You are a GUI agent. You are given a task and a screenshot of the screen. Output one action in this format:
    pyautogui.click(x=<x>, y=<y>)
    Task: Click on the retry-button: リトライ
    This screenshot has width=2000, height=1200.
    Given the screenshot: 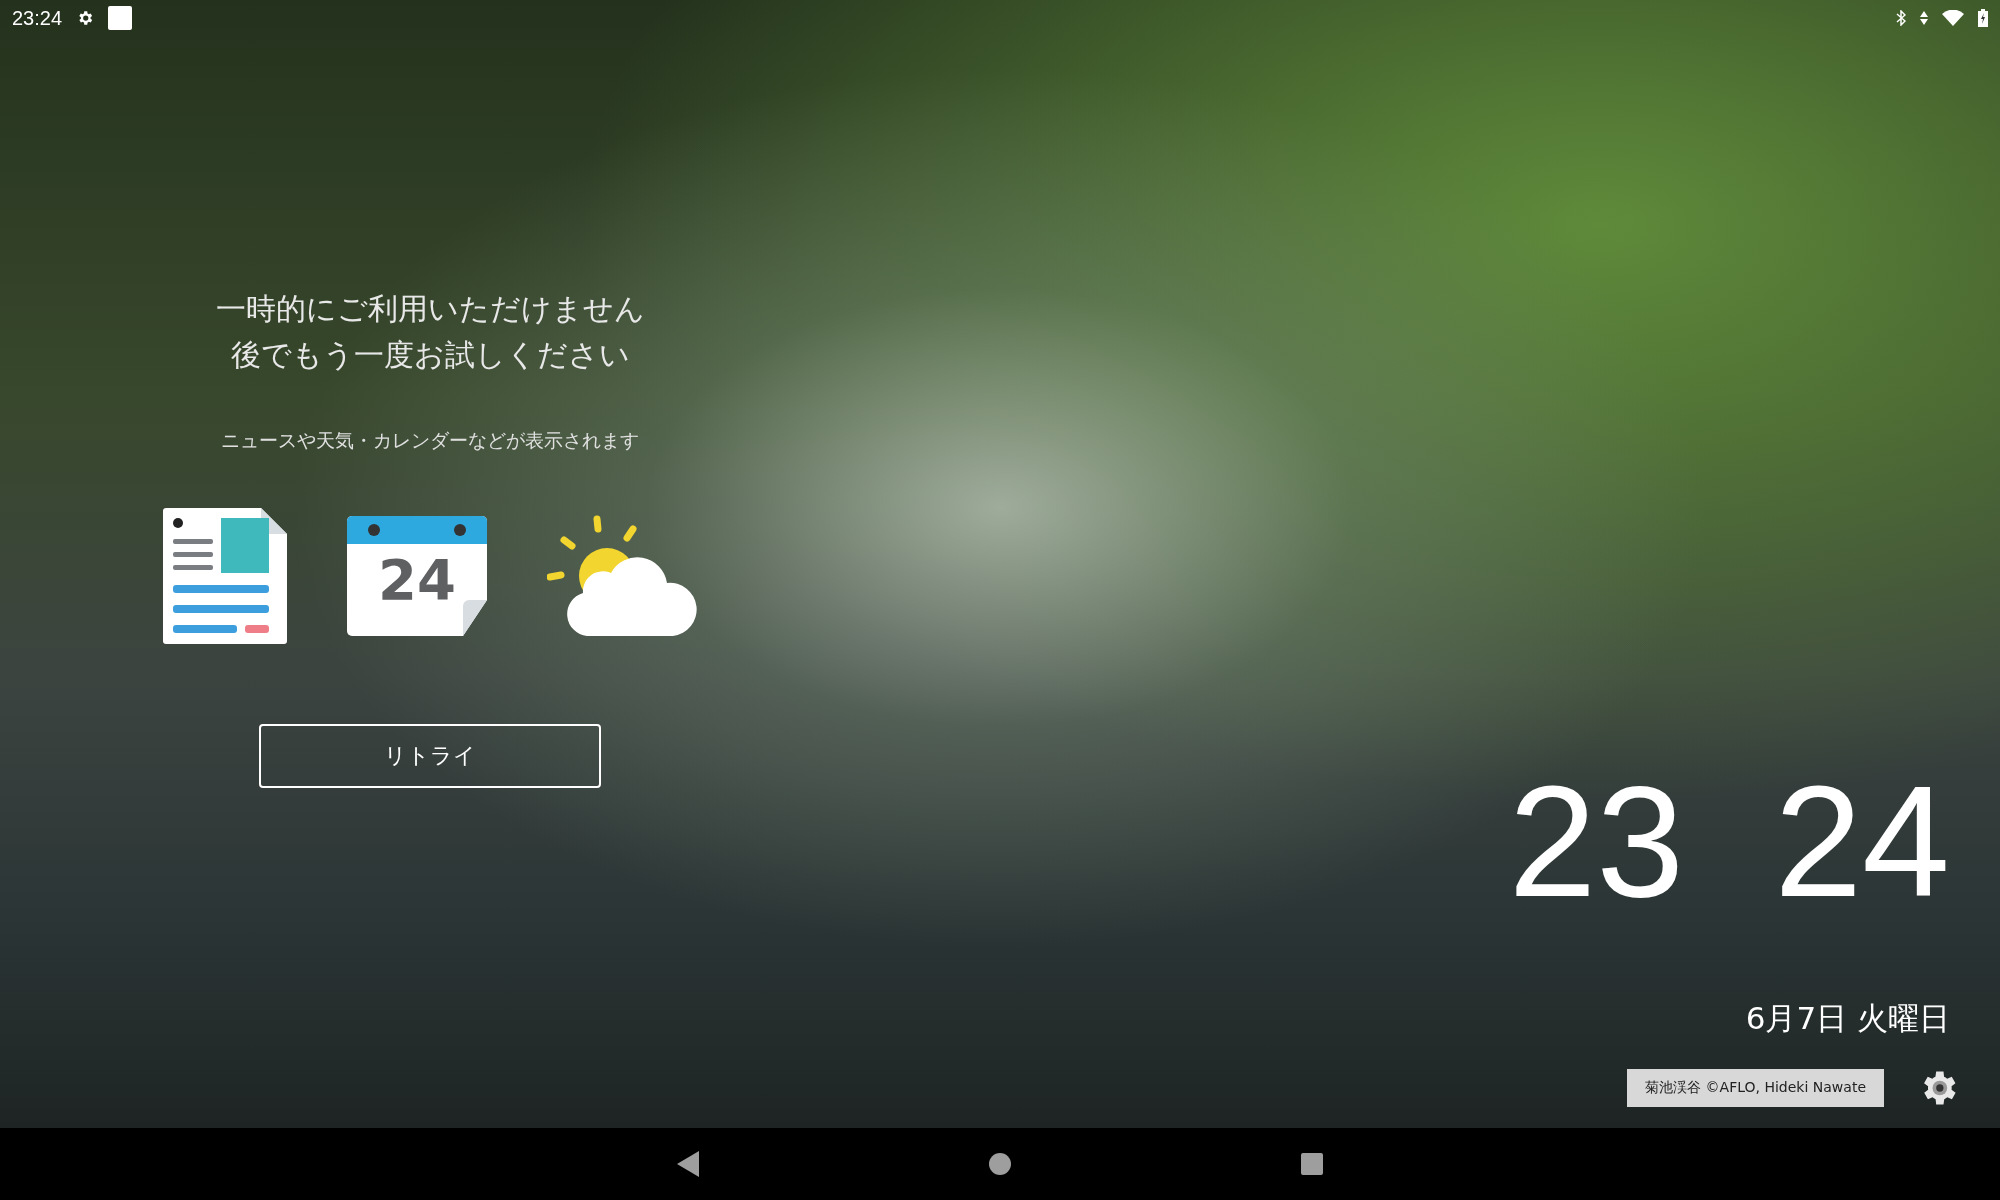 What is the action you would take?
    pyautogui.click(x=430, y=756)
    